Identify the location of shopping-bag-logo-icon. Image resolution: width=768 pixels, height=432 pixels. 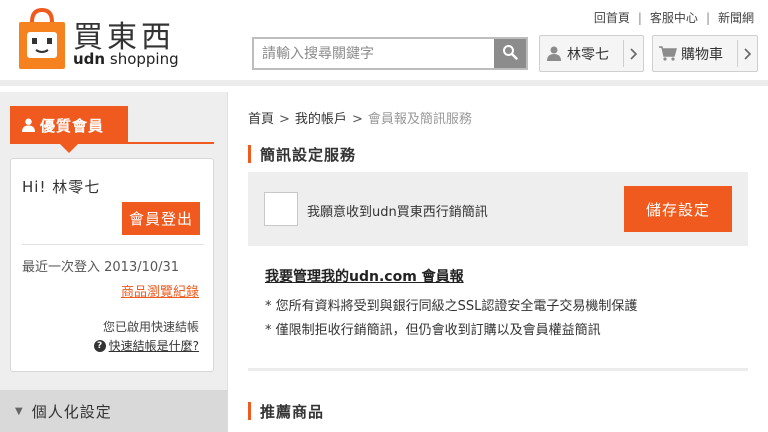
(42, 38).